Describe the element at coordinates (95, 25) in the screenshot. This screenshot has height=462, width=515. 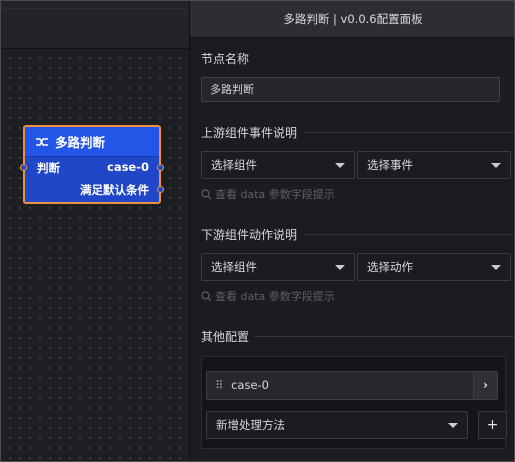
I see `canvas-toolbar` at that location.